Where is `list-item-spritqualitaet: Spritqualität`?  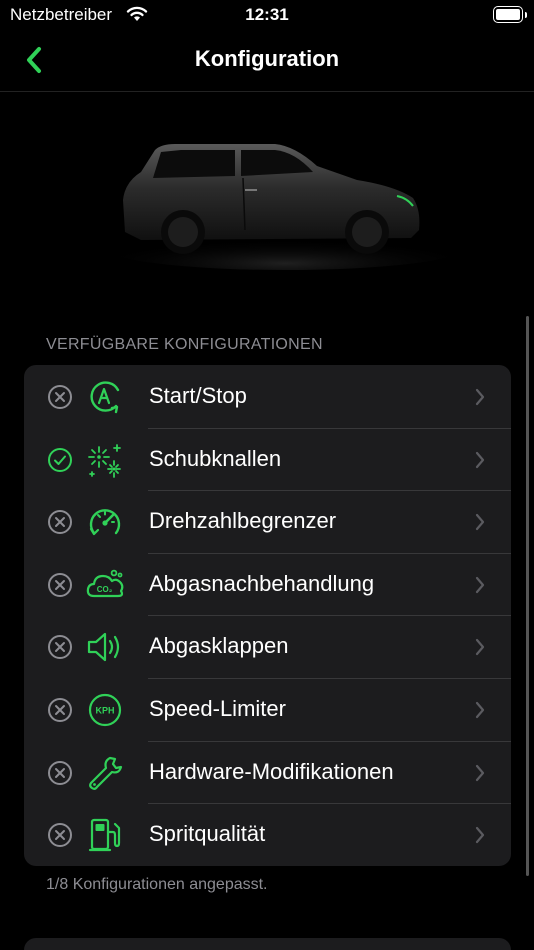
list-item-spritqualitaet: Spritqualität is located at coordinates (267, 834).